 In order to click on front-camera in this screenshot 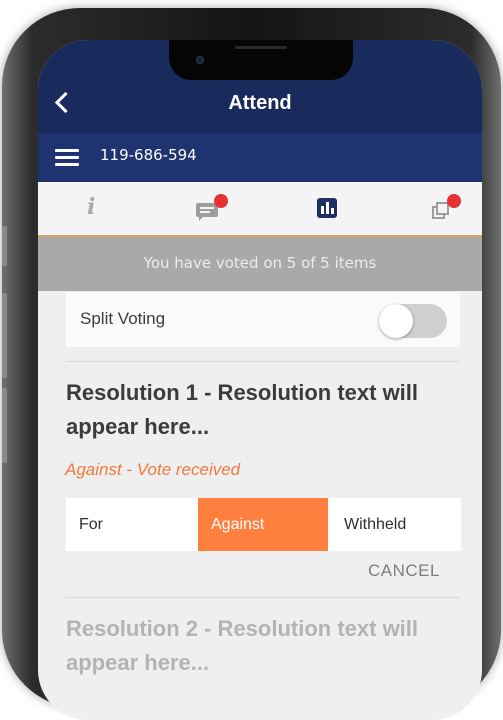, I will do `click(200, 60)`.